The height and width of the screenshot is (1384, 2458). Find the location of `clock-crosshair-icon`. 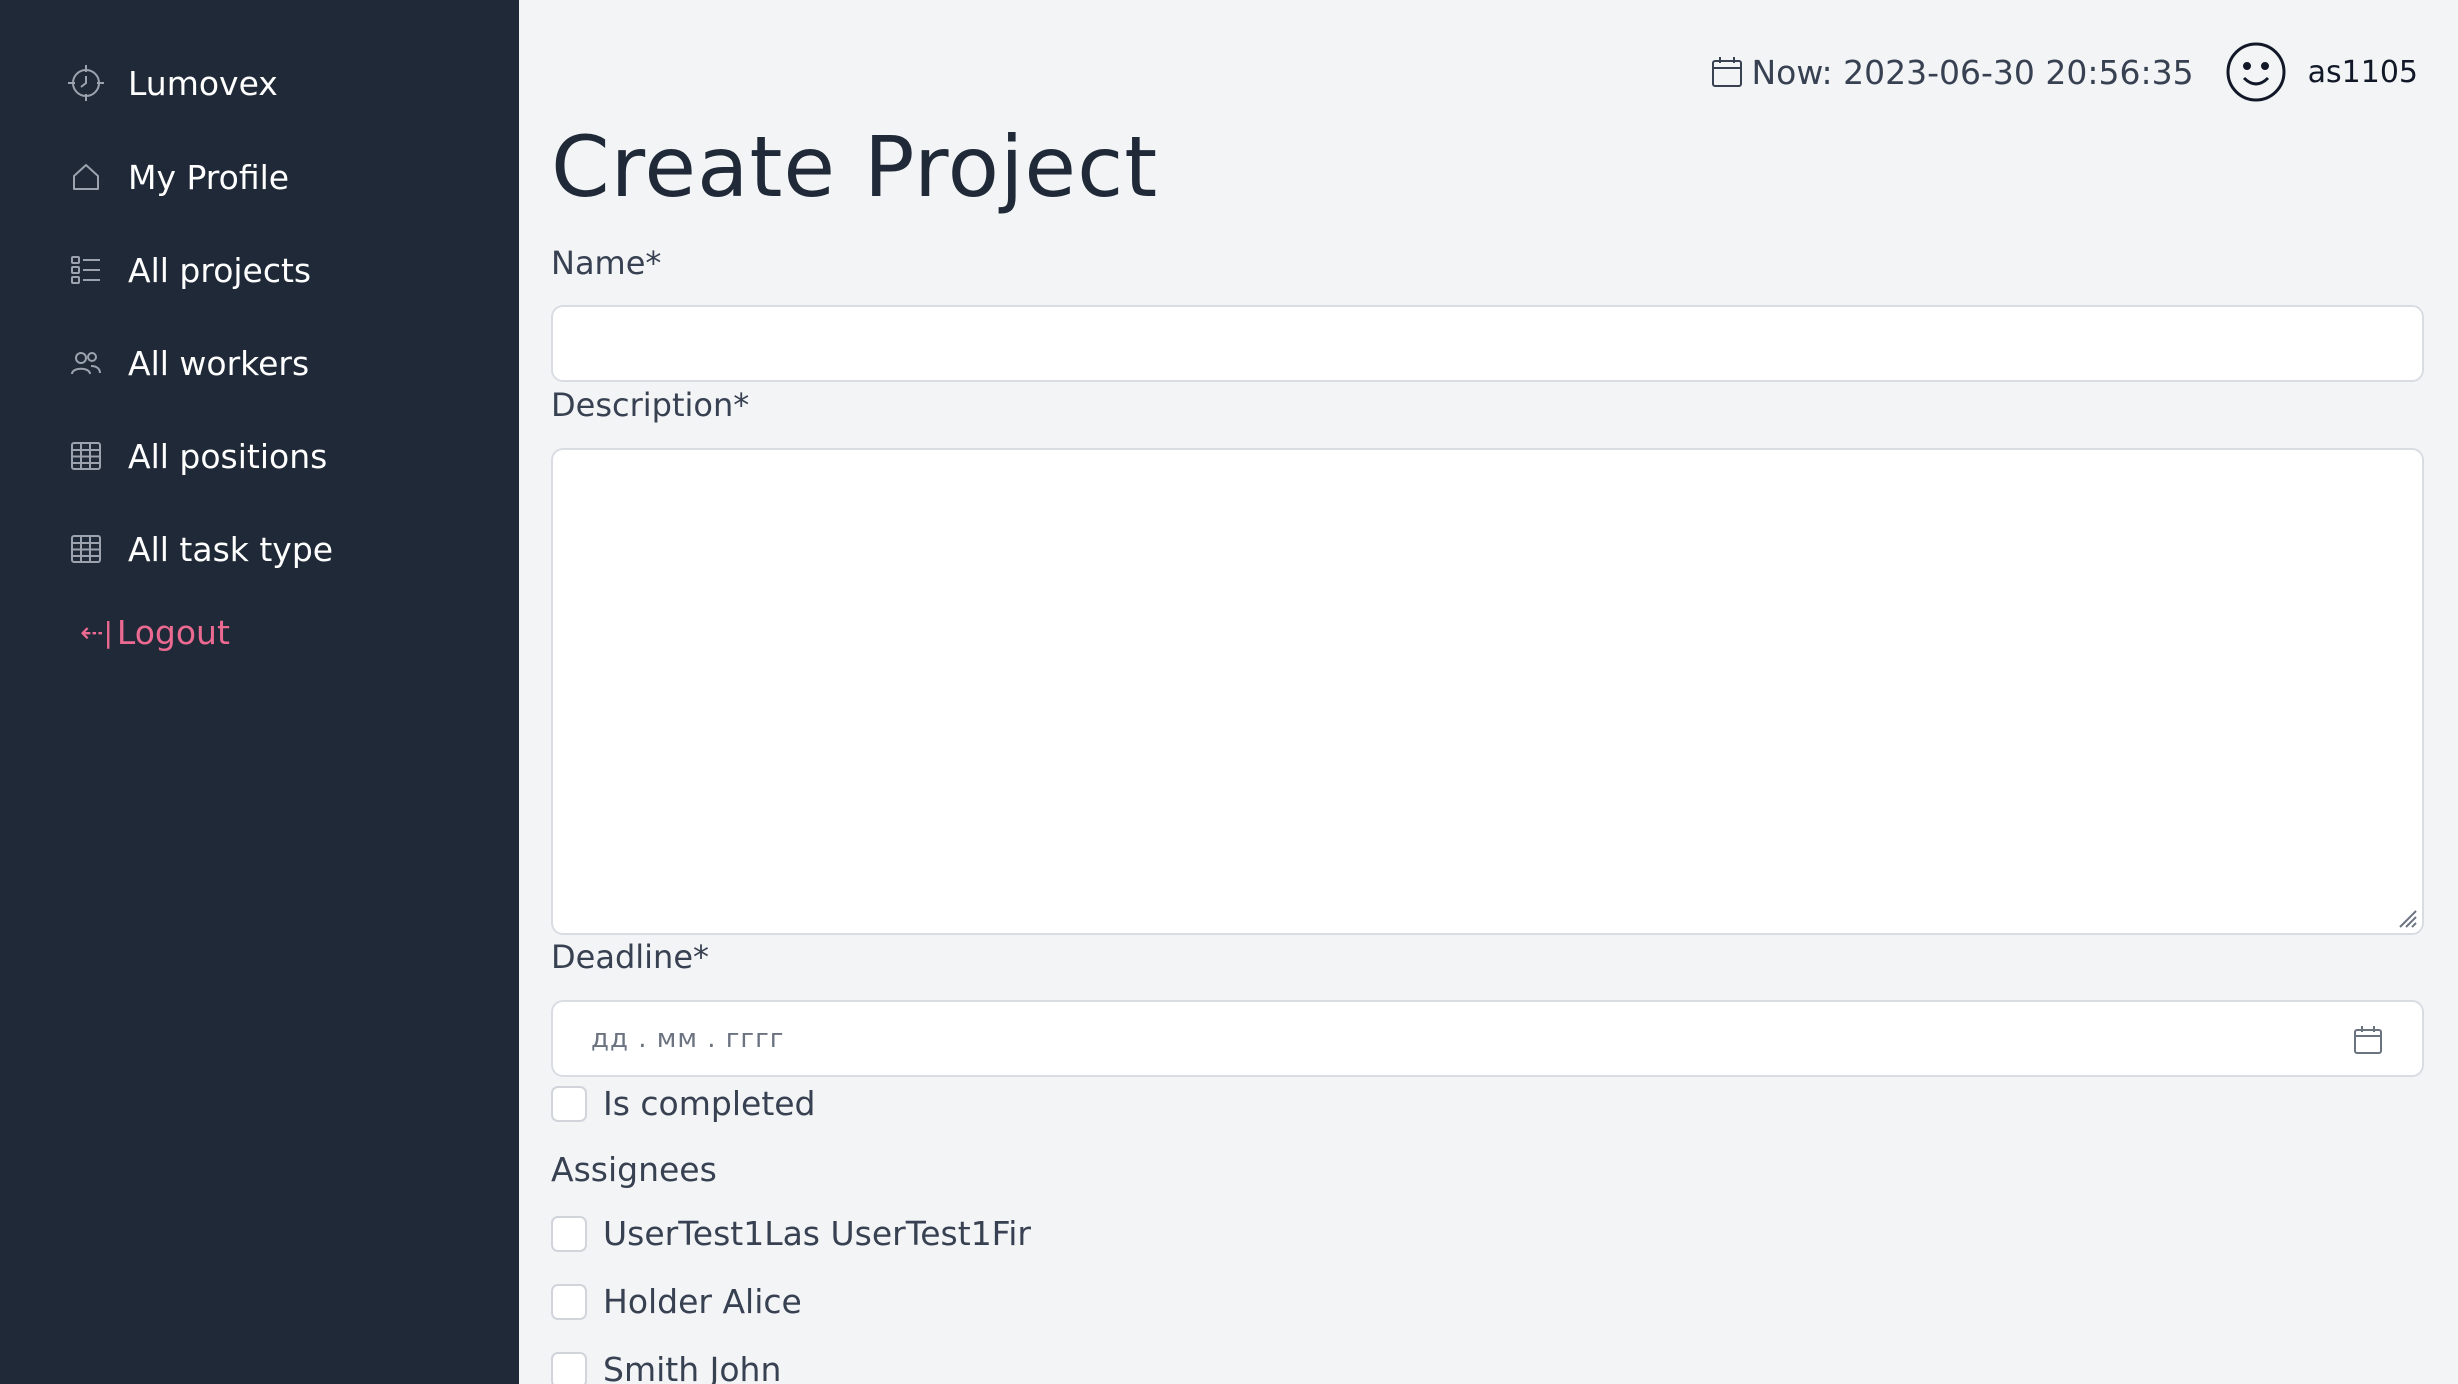

clock-crosshair-icon is located at coordinates (86, 83).